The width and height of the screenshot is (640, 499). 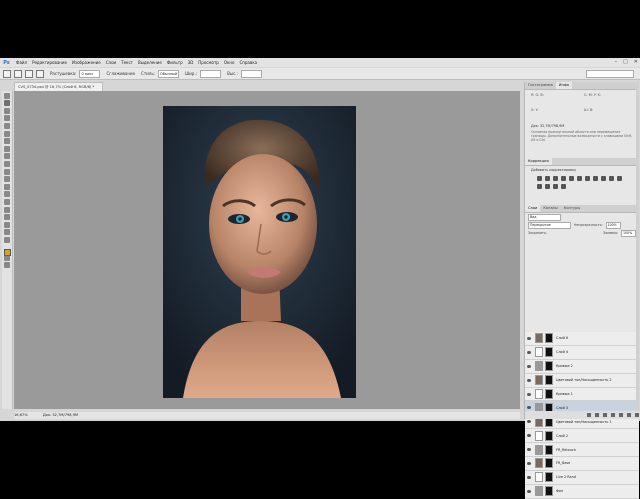 I want to click on zoom-readout: 16,67%, so click(x=21, y=415).